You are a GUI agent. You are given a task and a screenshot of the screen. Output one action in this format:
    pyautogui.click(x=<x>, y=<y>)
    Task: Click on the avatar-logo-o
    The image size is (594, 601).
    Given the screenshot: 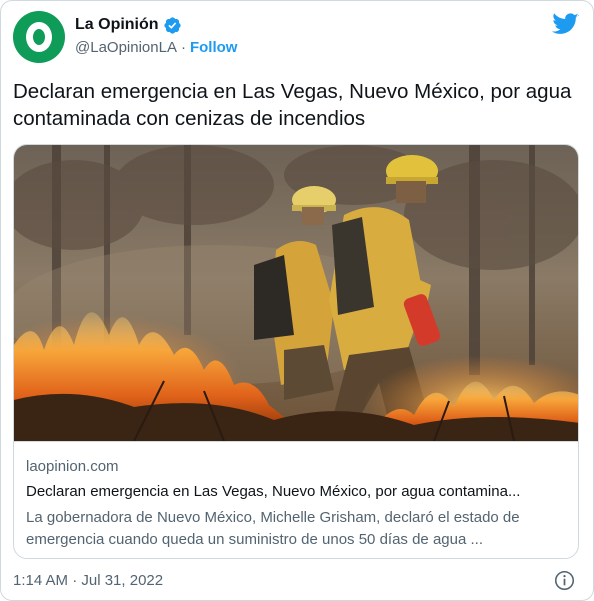 What is the action you would take?
    pyautogui.click(x=39, y=37)
    